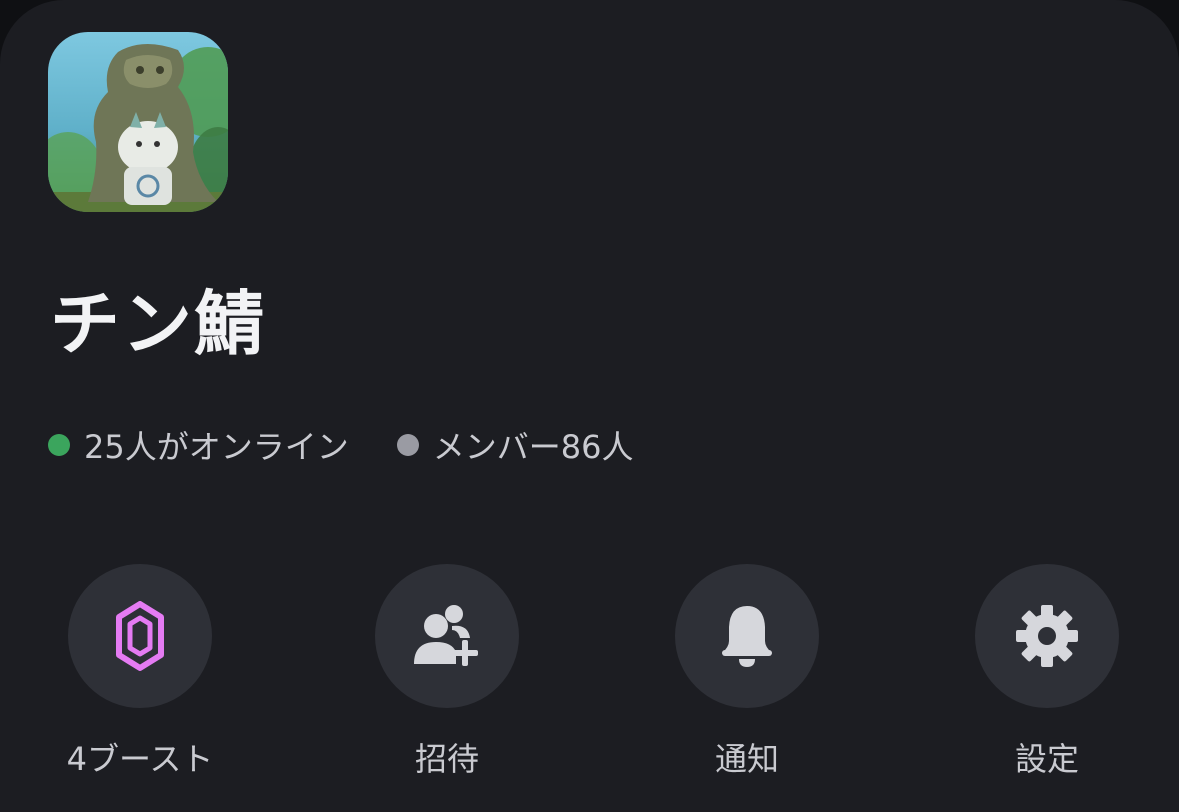  I want to click on settings-button-circle, so click(1047, 636).